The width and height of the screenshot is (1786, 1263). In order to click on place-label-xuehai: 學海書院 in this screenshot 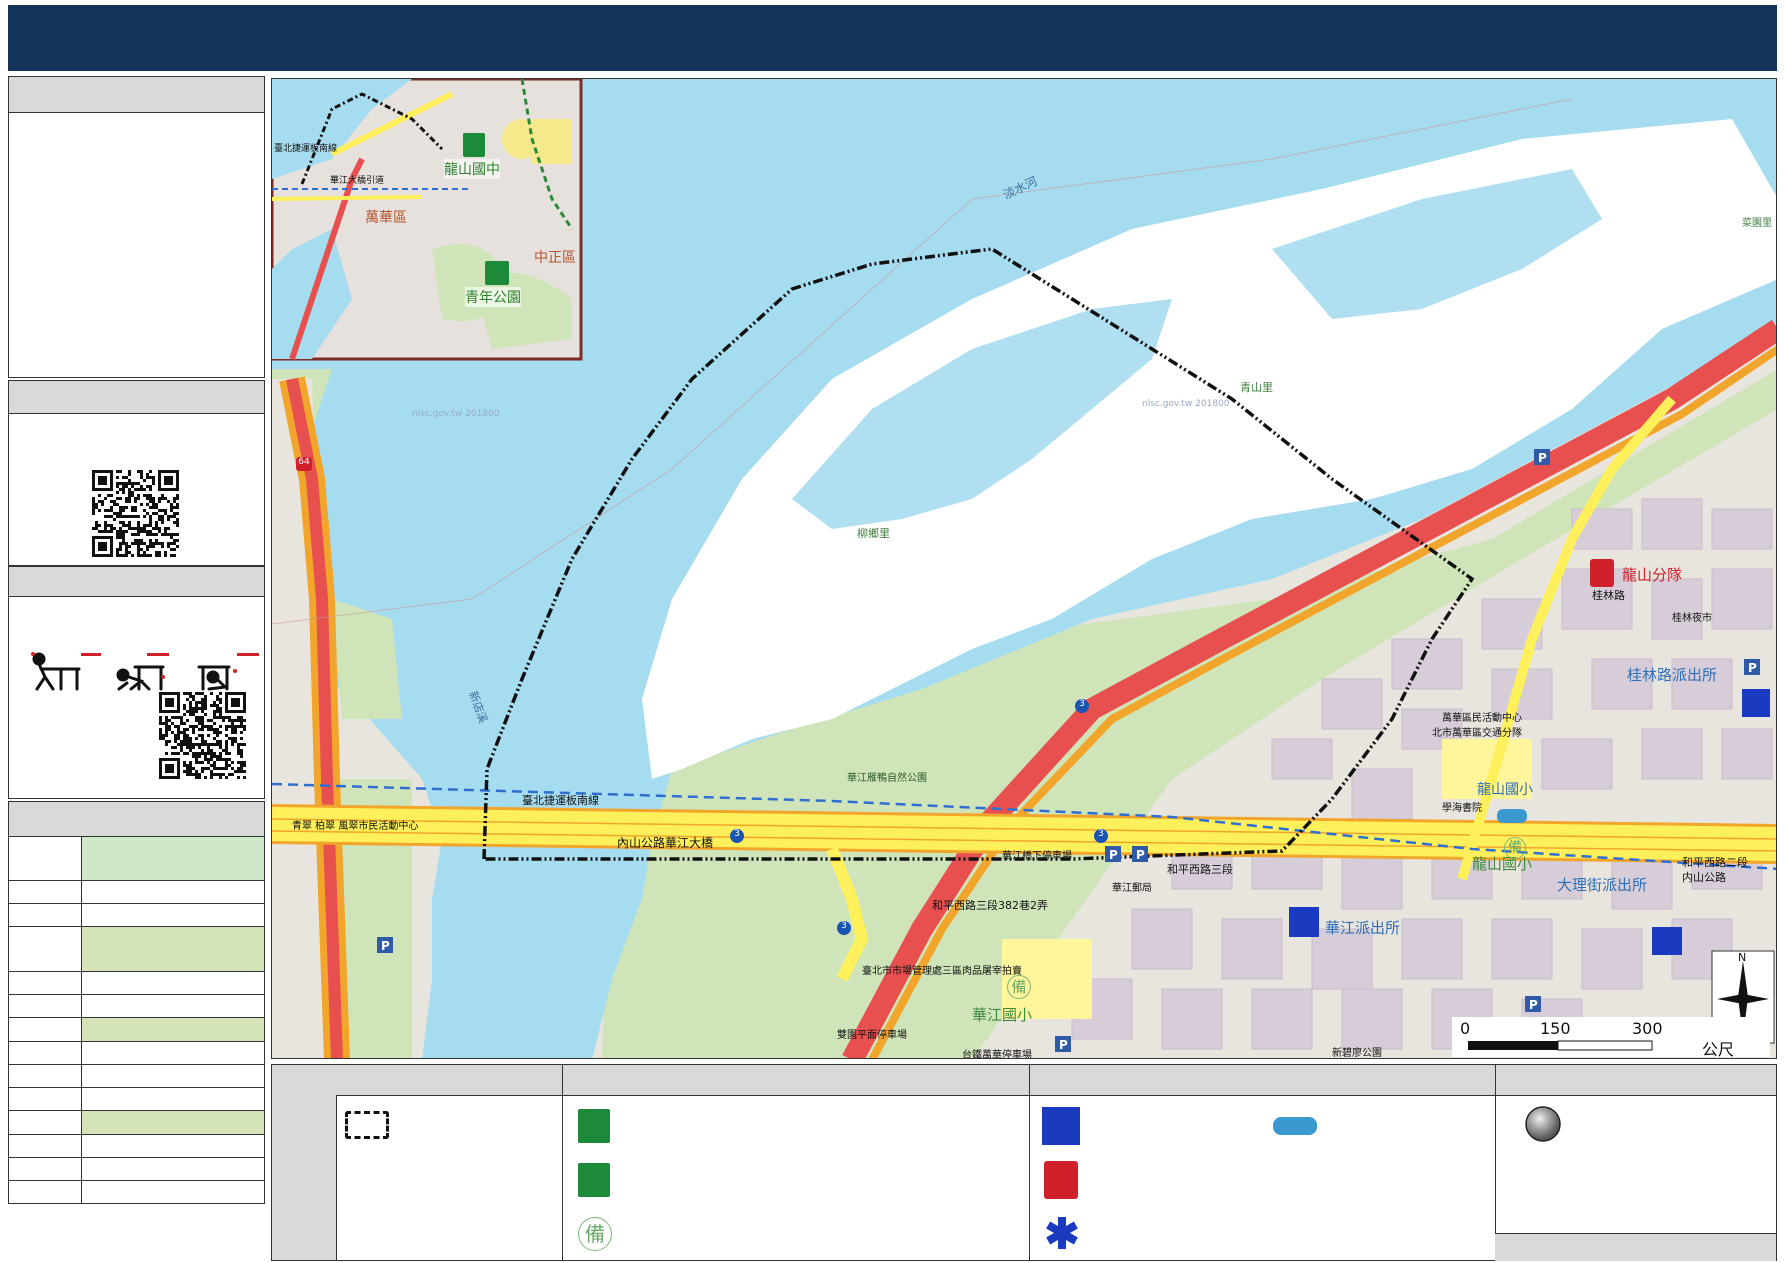, I will do `click(1462, 808)`.